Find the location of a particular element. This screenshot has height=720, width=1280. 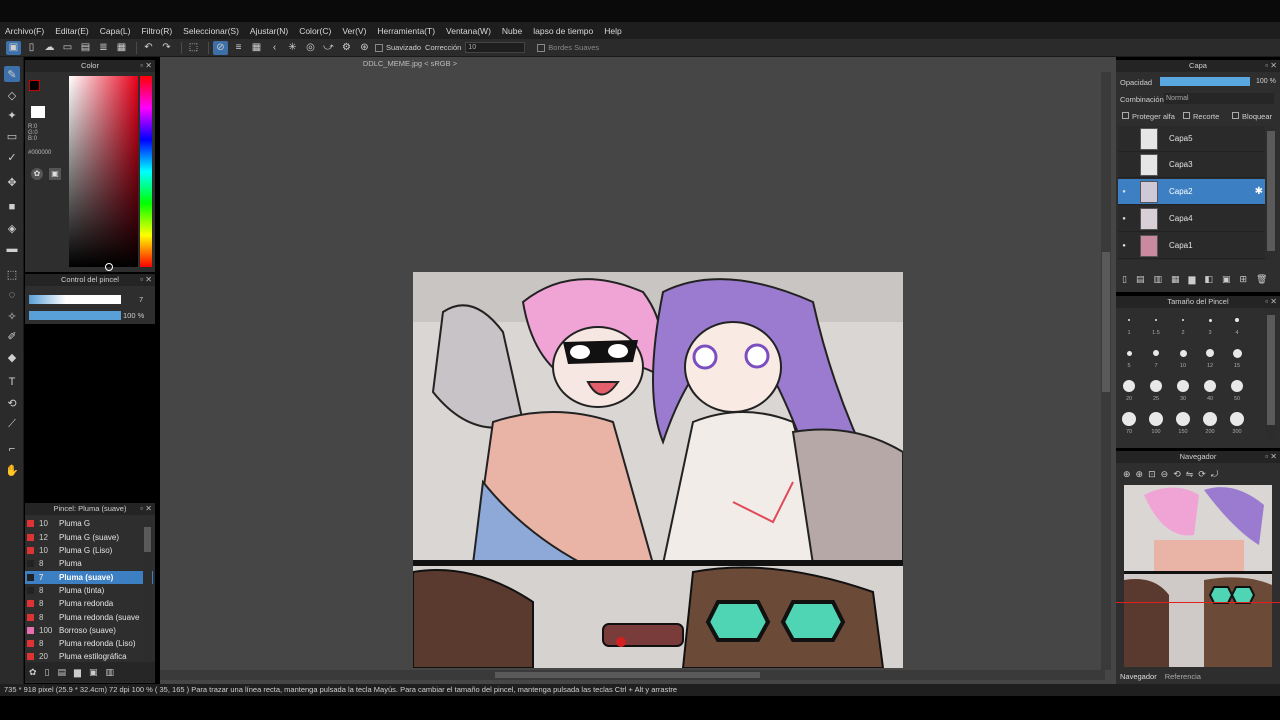

brush-item: 8 Pluma (tinta) is located at coordinates (89, 590).